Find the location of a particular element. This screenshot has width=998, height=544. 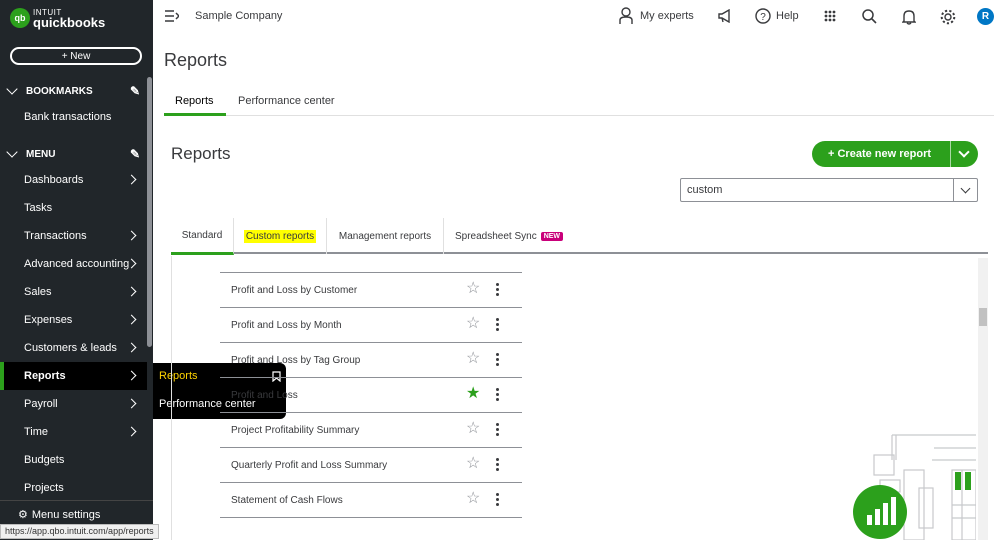

report-row: Profit and Loss ★ is located at coordinates (371, 395).